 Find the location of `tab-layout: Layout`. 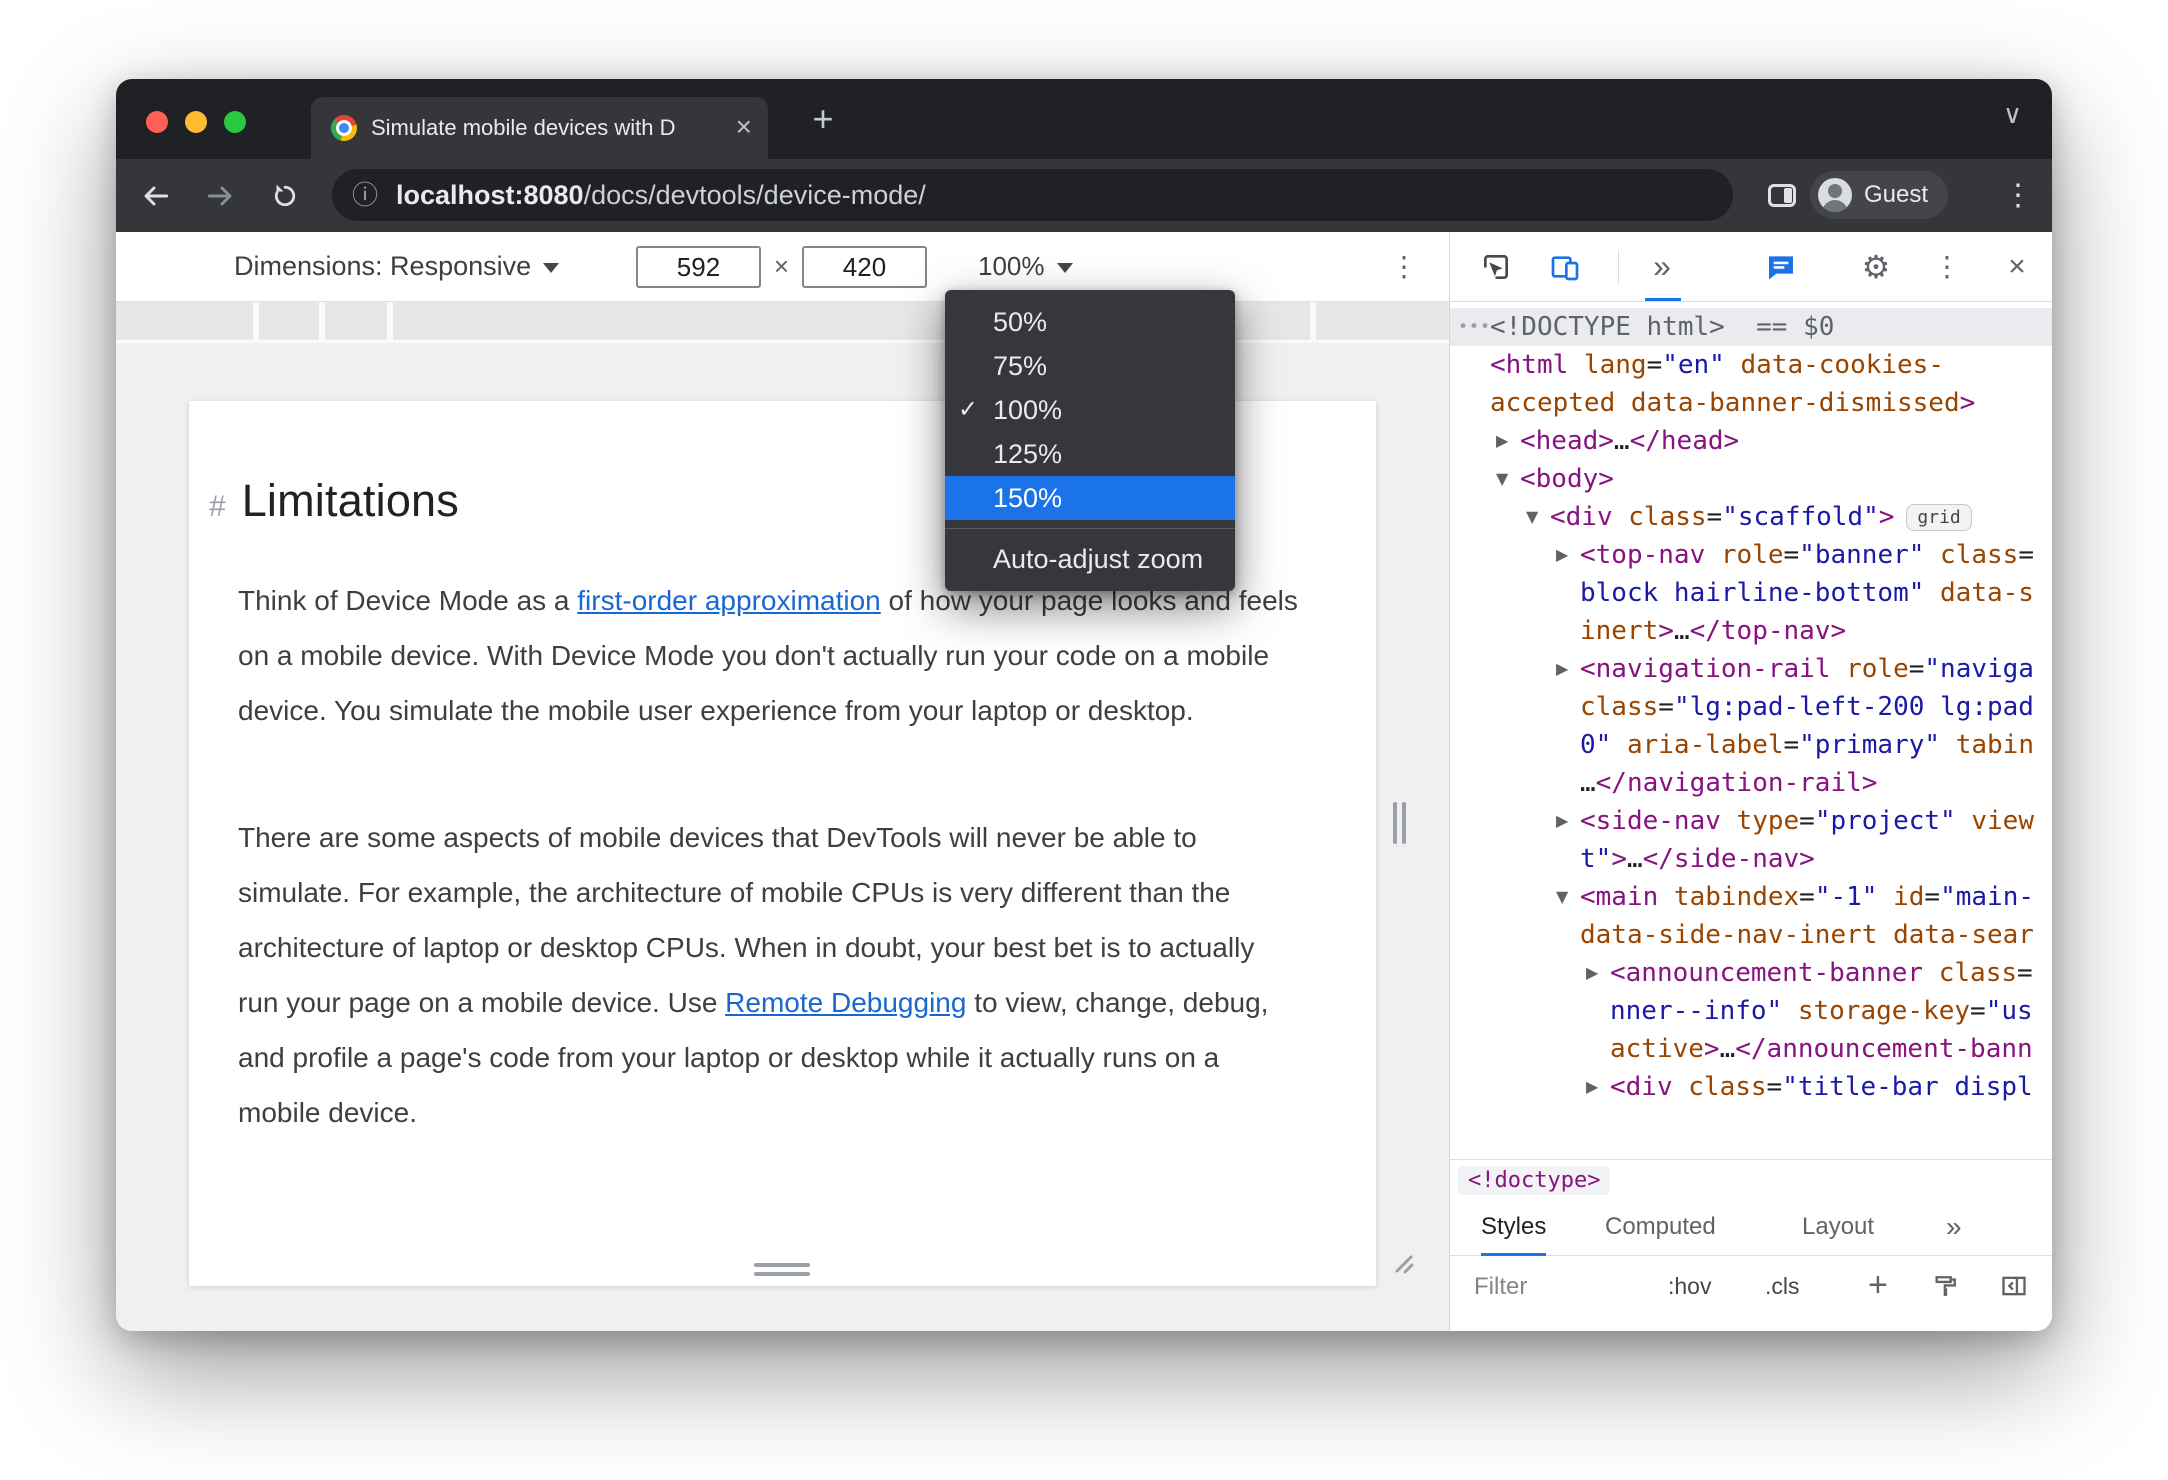

tab-layout: Layout is located at coordinates (1838, 1228).